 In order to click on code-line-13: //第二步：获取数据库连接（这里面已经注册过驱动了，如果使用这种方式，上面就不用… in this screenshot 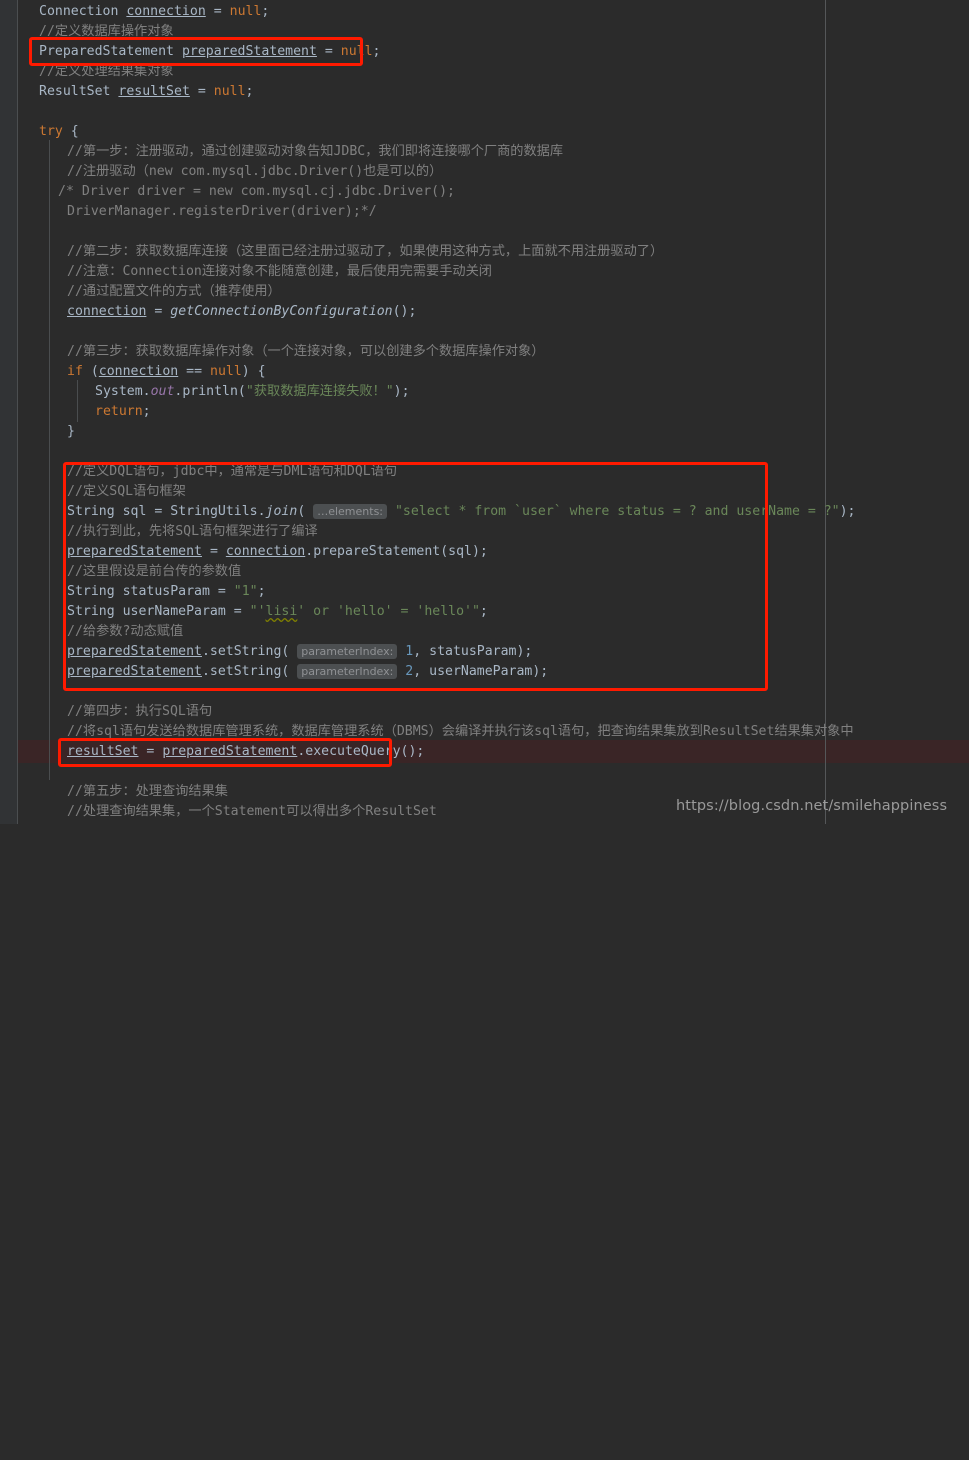, I will do `click(365, 251)`.